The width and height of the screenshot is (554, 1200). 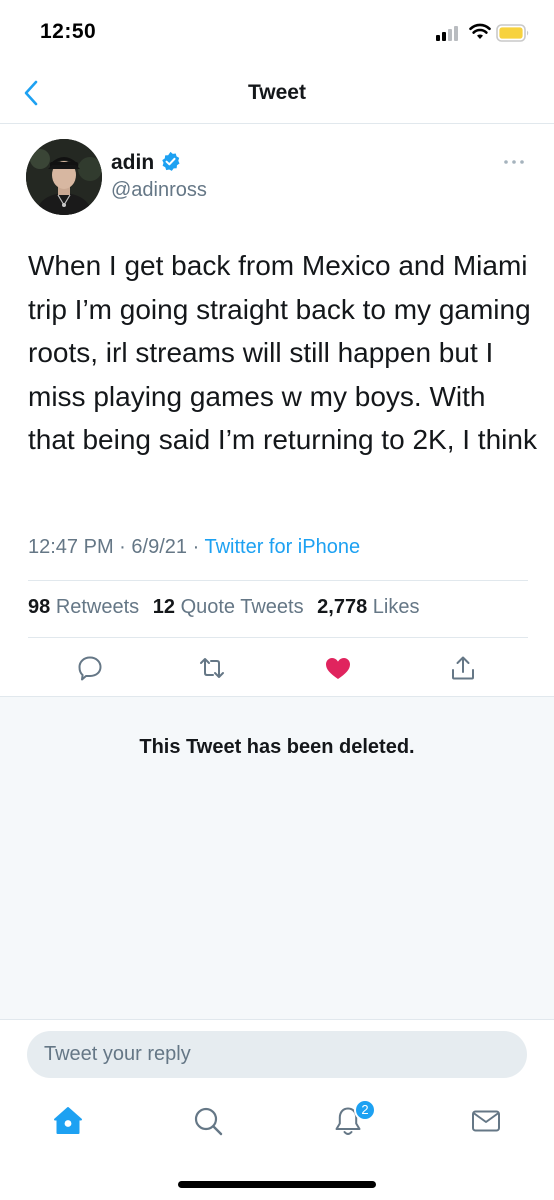 I want to click on like-heart-icon, so click(x=338, y=668).